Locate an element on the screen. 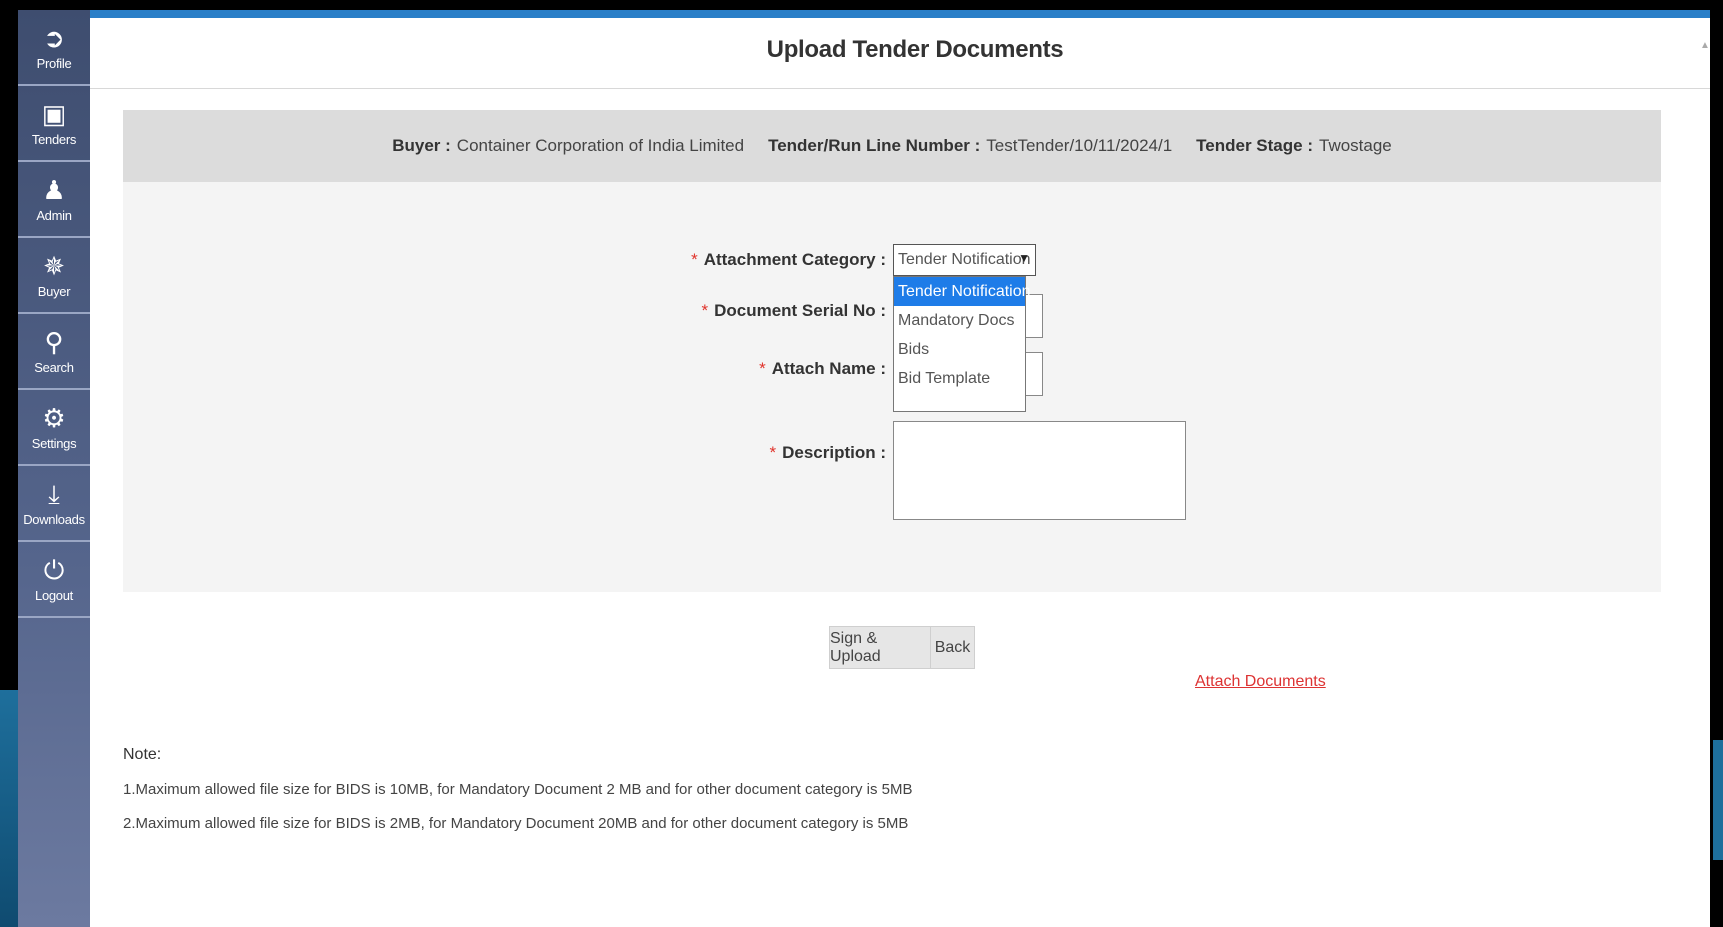  sidebar-item-label: Profile is located at coordinates (54, 63).